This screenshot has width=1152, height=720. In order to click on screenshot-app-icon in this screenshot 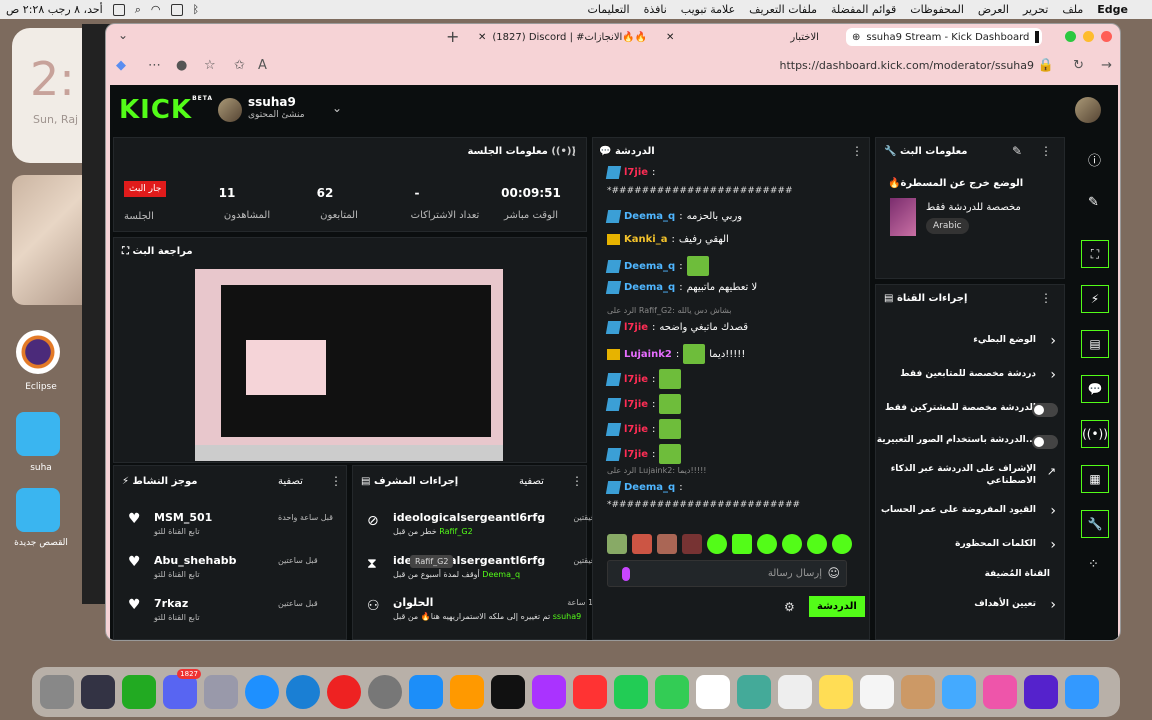, I will do `click(98, 692)`.